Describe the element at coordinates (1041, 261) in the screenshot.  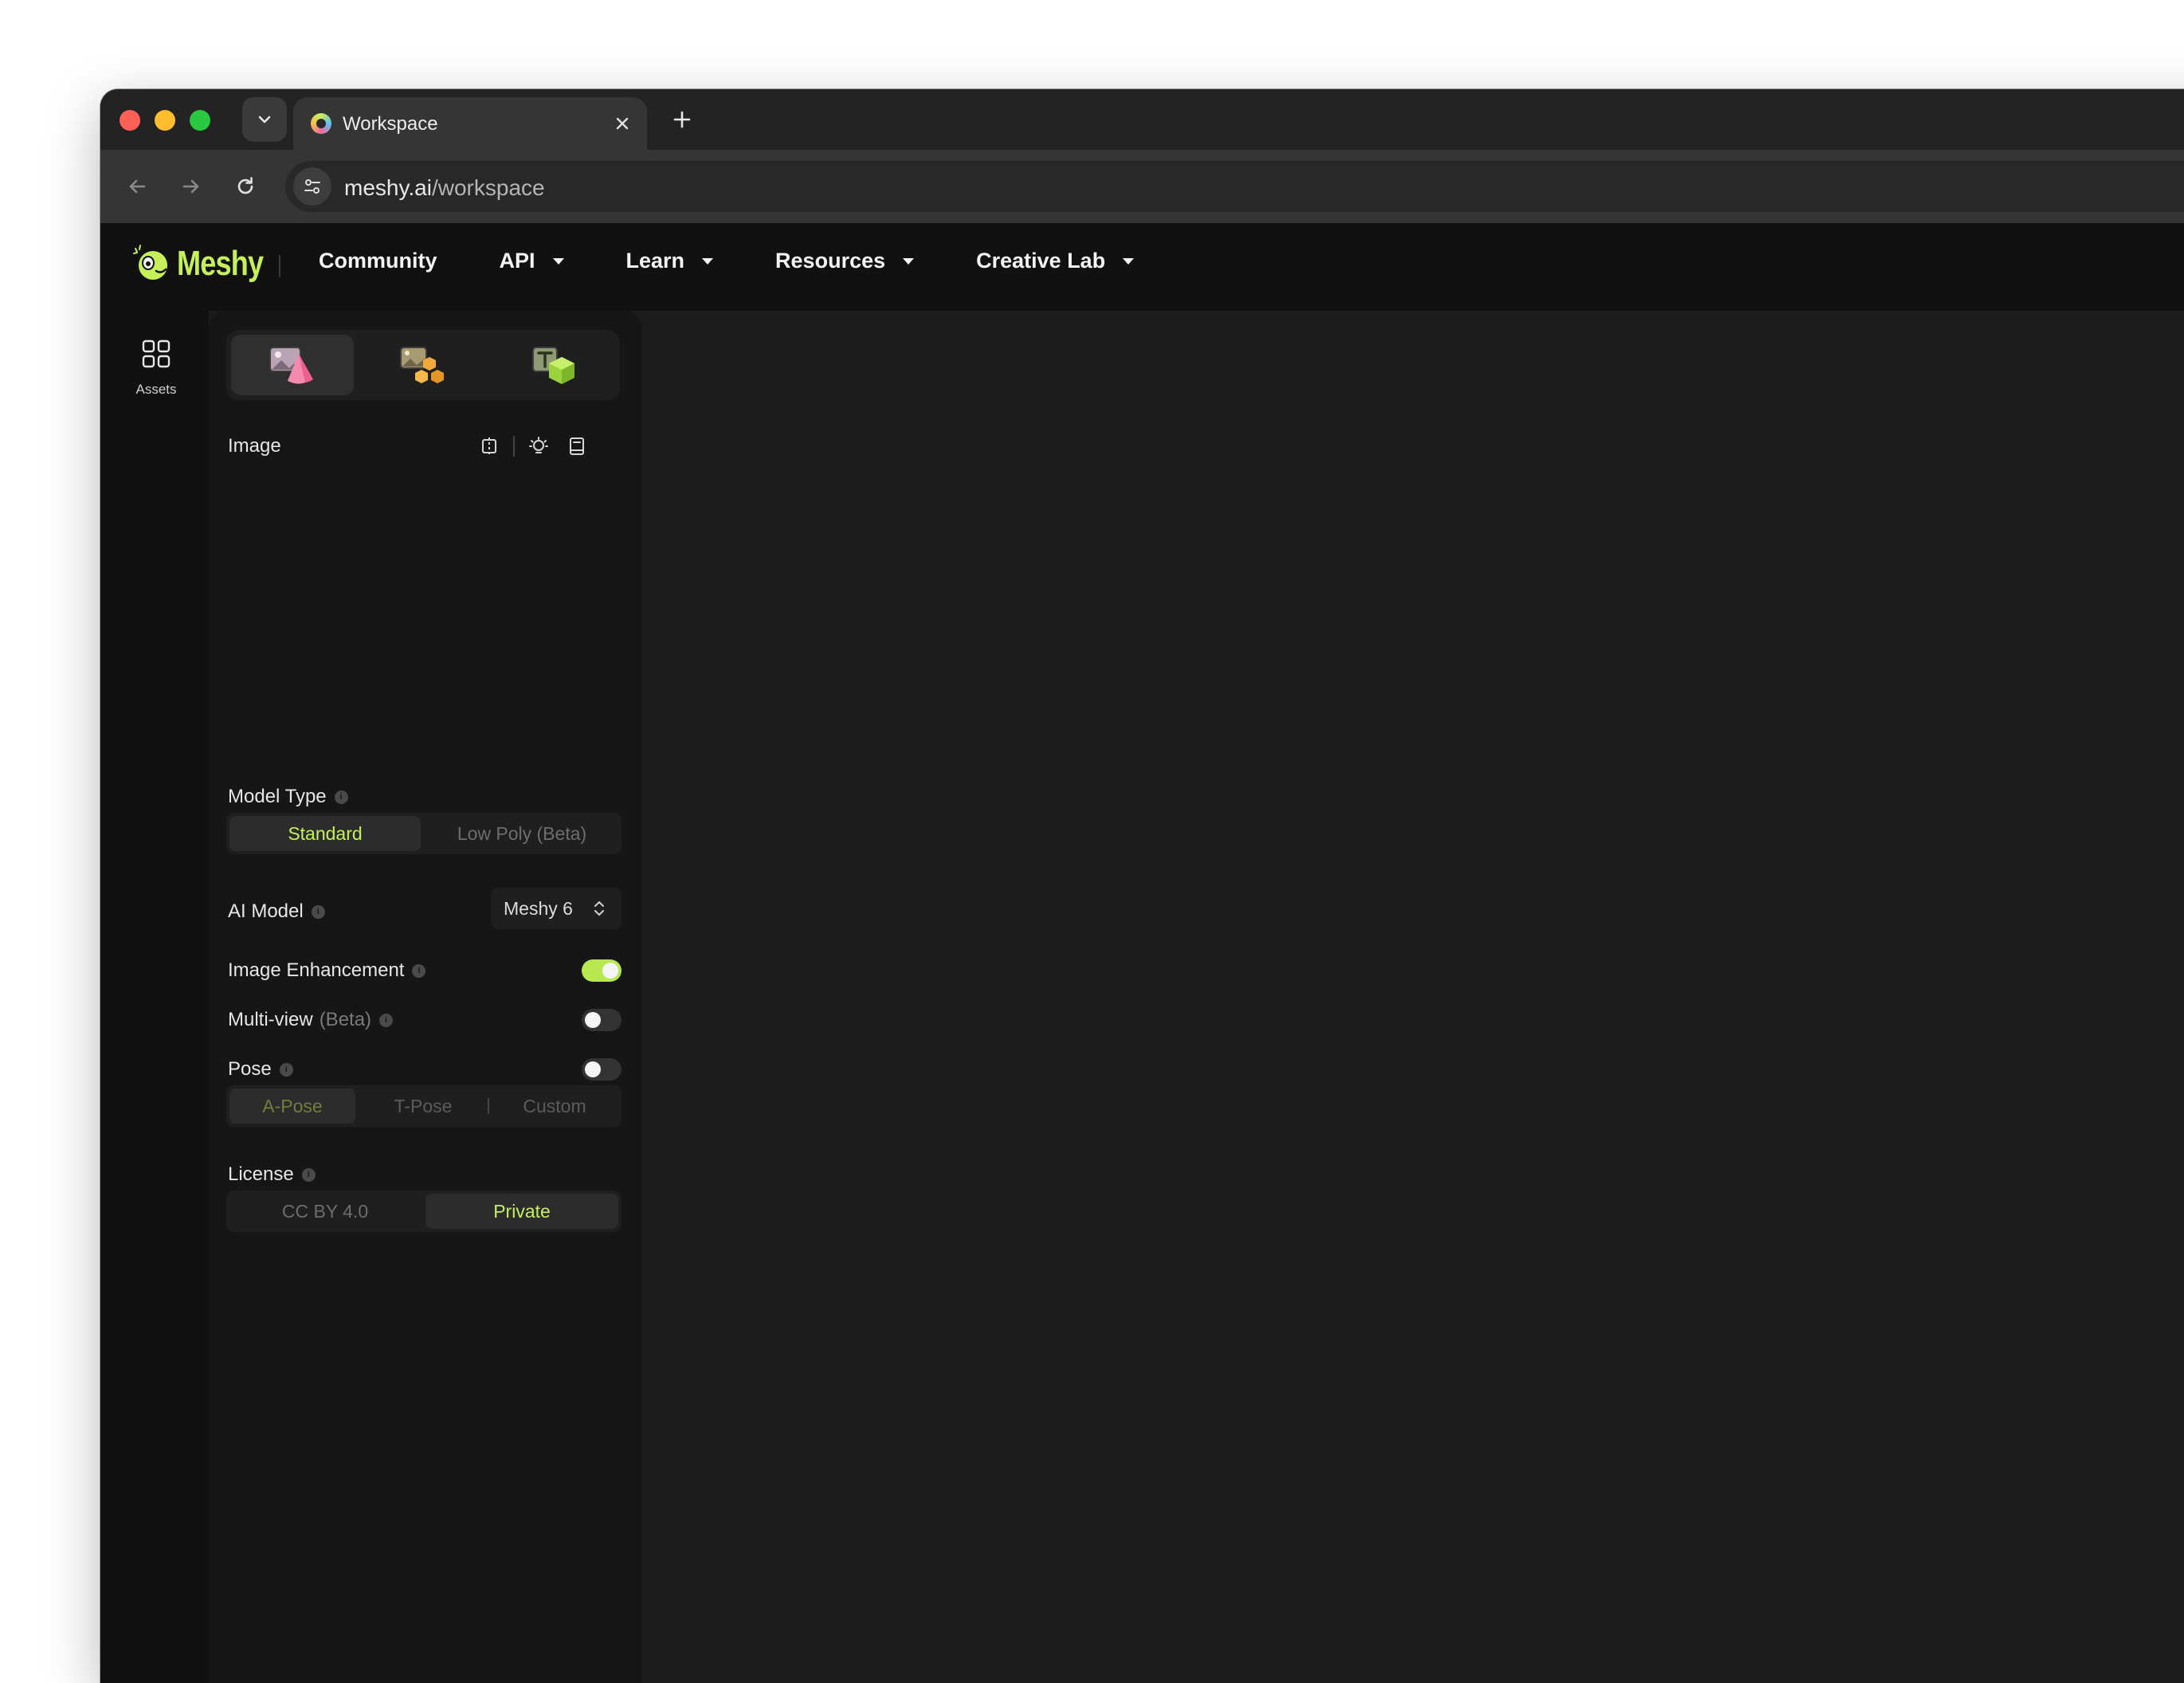
I see `nav-creative-lab-label: Creative Lab` at that location.